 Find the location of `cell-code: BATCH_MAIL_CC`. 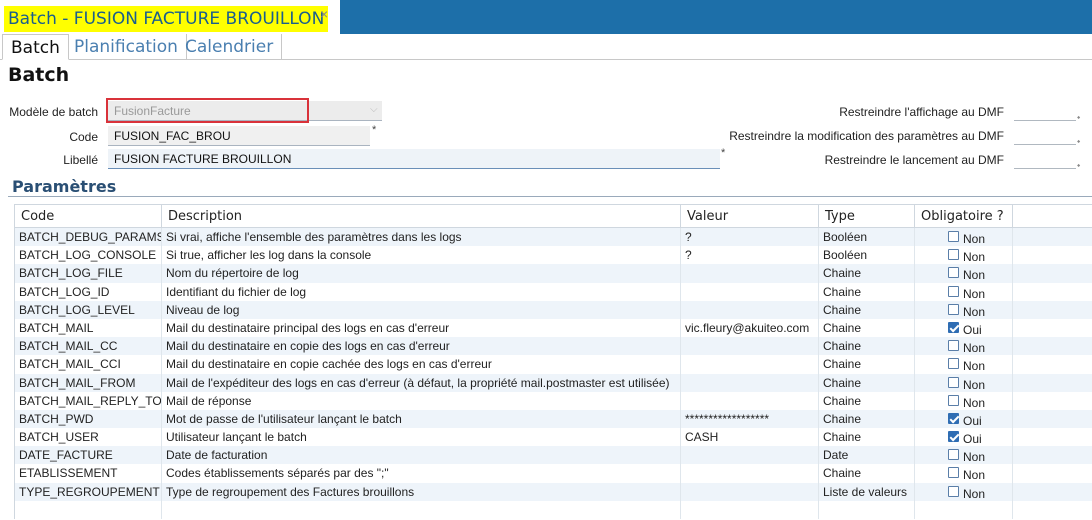

cell-code: BATCH_MAIL_CC is located at coordinates (88, 346).